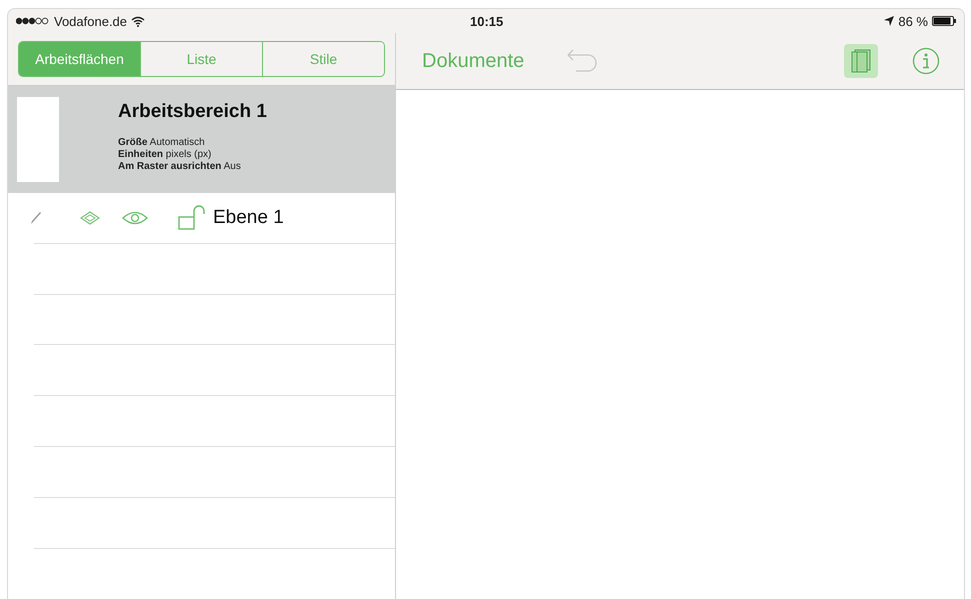  I want to click on panels-toggle-button, so click(861, 61).